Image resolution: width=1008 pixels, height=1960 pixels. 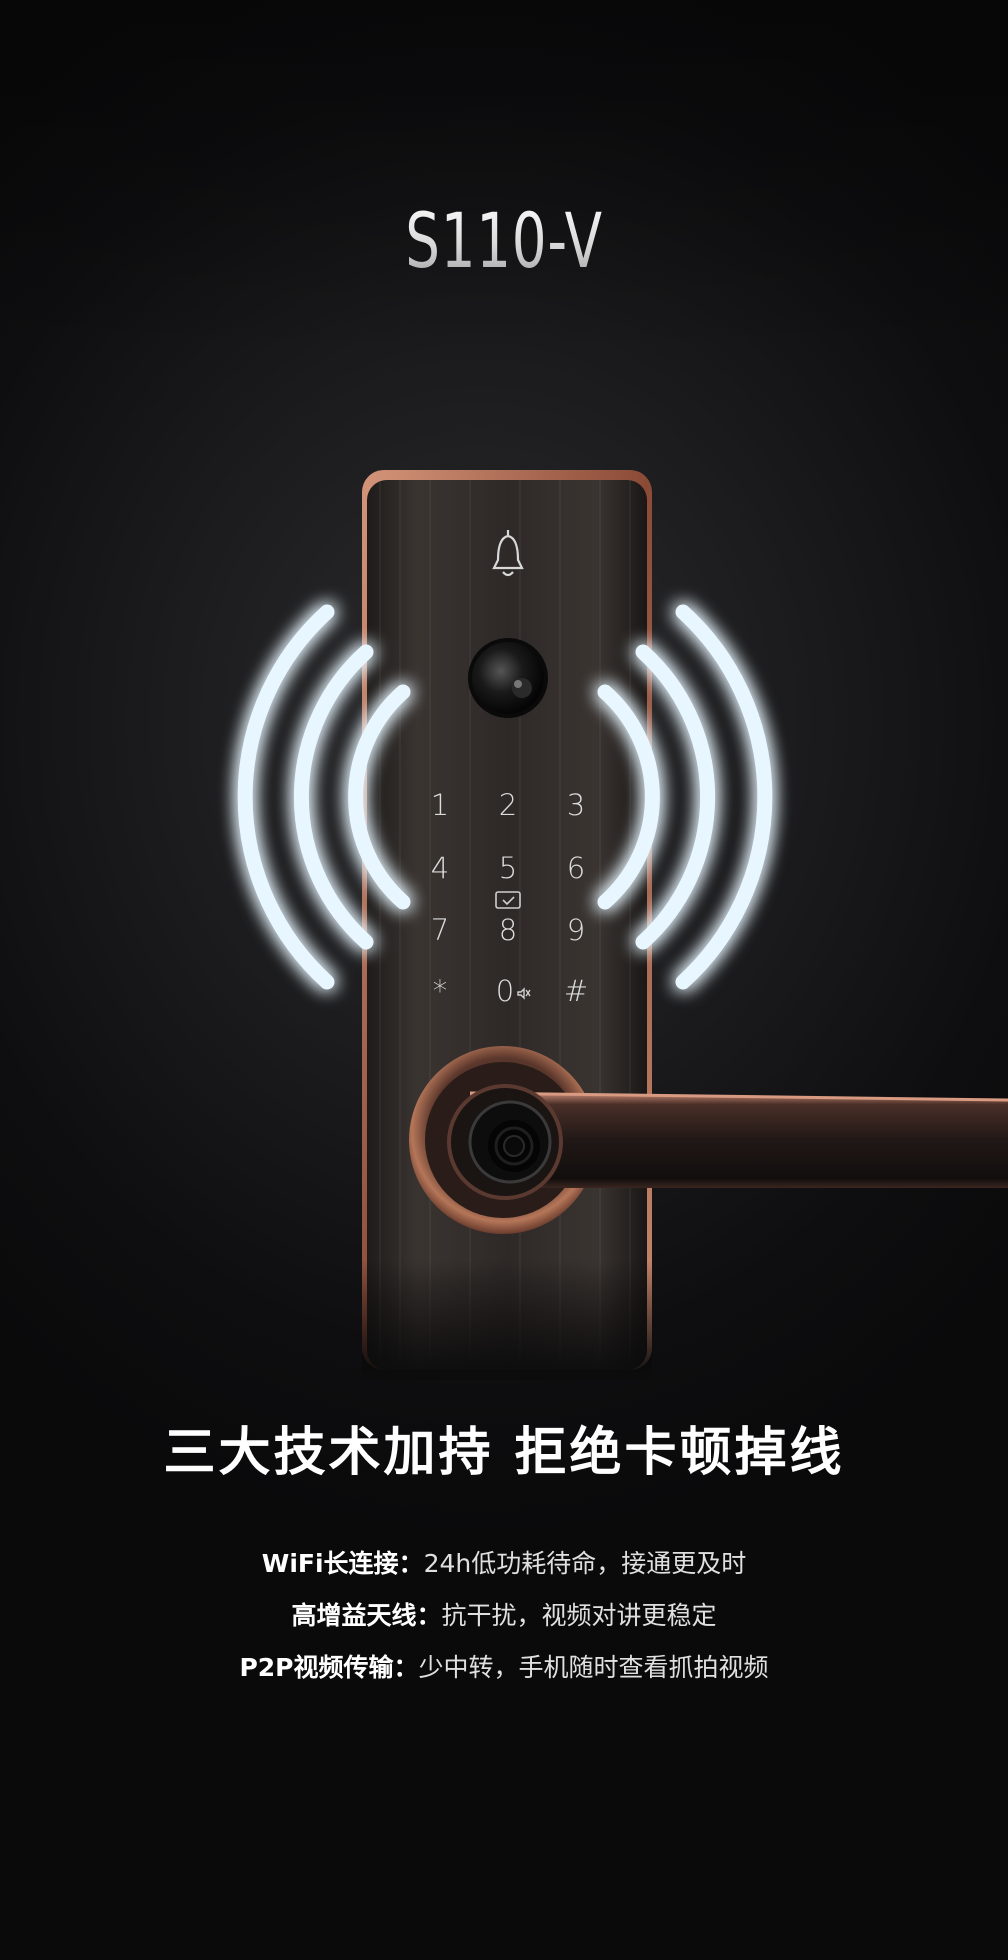 What do you see at coordinates (504, 1453) in the screenshot?
I see `headline: 三大技术加持 拒绝卡顿掉线` at bounding box center [504, 1453].